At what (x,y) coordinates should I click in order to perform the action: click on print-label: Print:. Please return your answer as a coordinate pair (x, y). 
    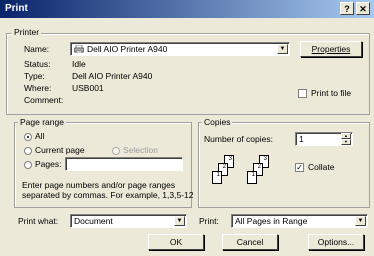
    Looking at the image, I should click on (209, 221).